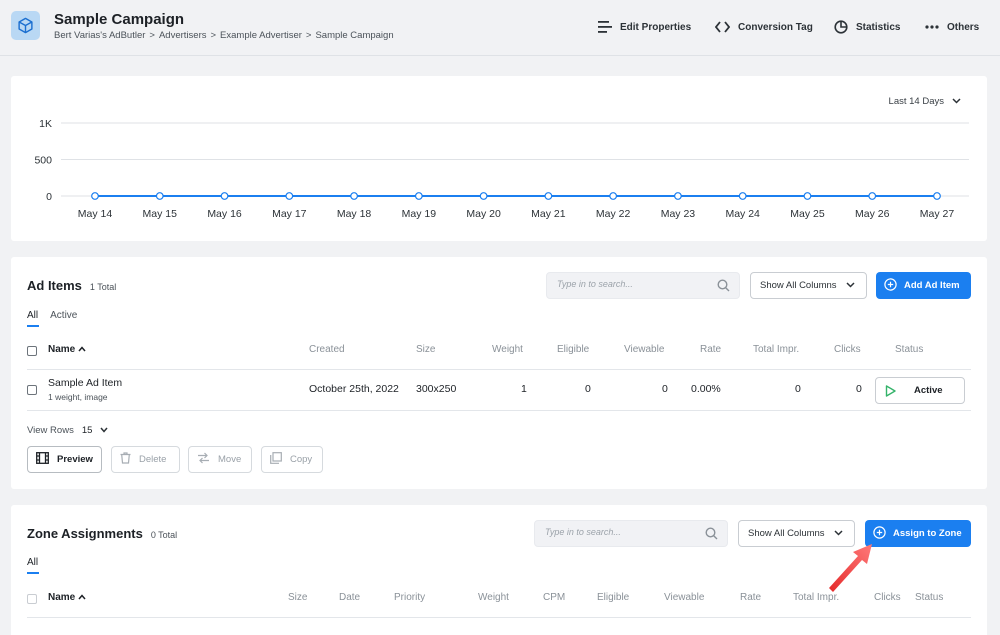 The image size is (1000, 635). I want to click on assign-to-zone-button: Assign to Zone, so click(918, 533).